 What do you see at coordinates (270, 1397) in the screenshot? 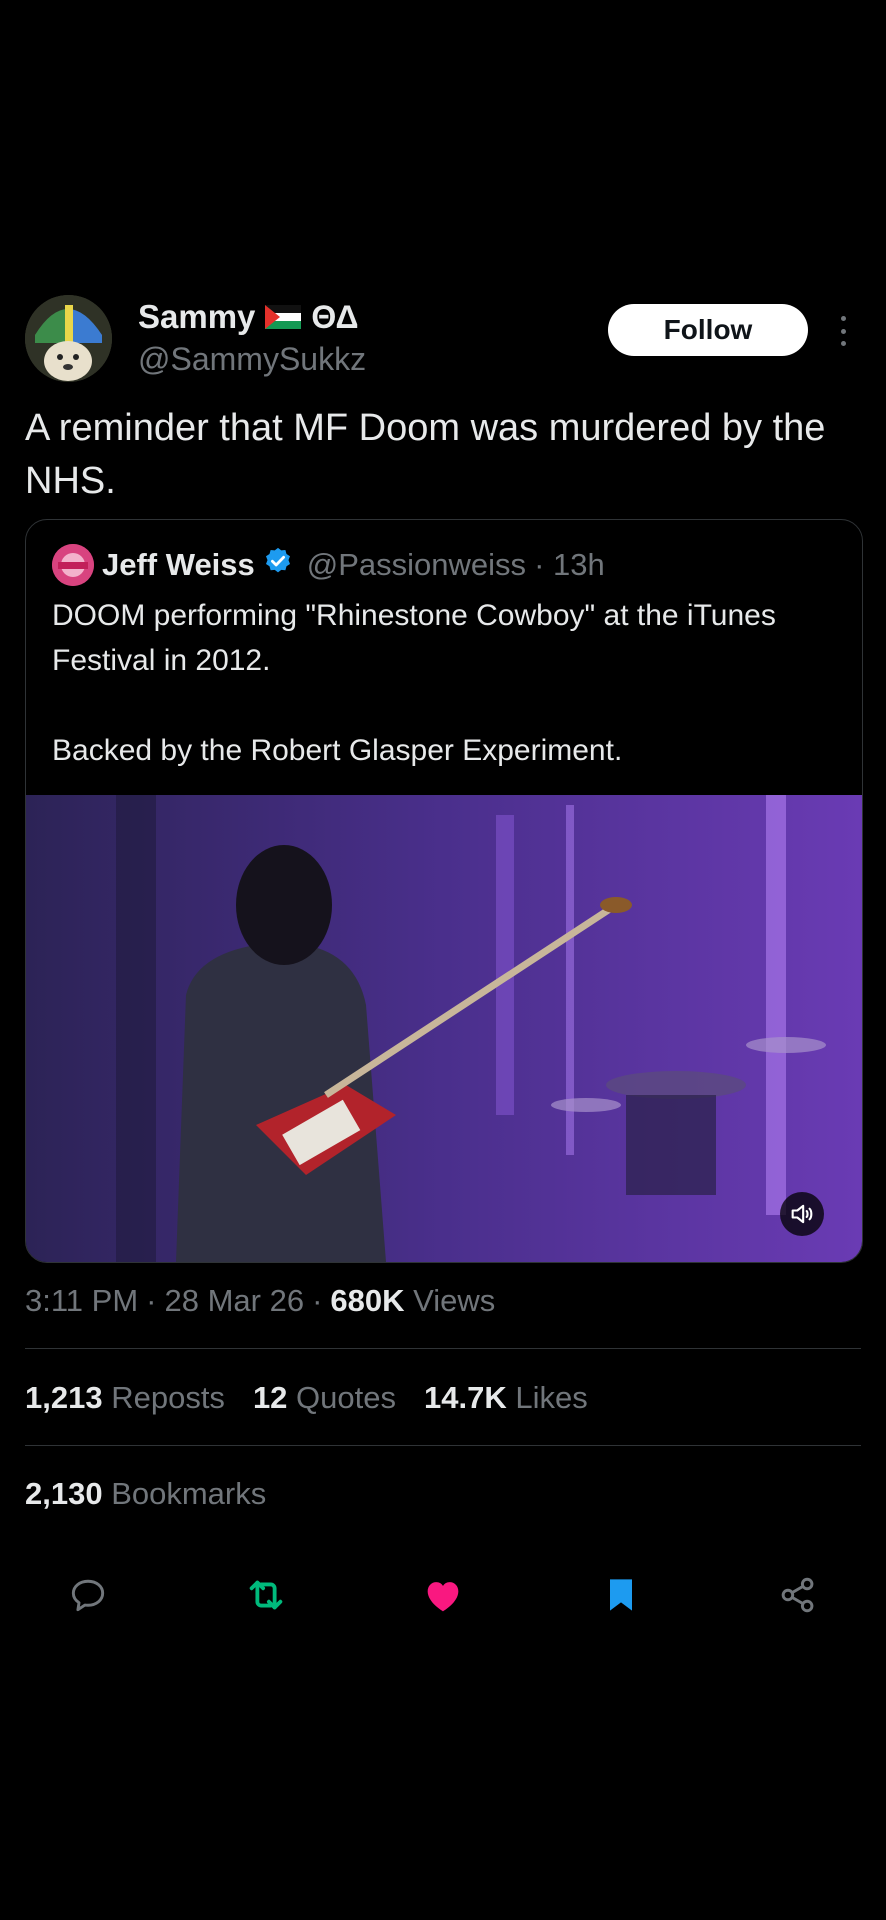
I see `quotes-count: 12` at bounding box center [270, 1397].